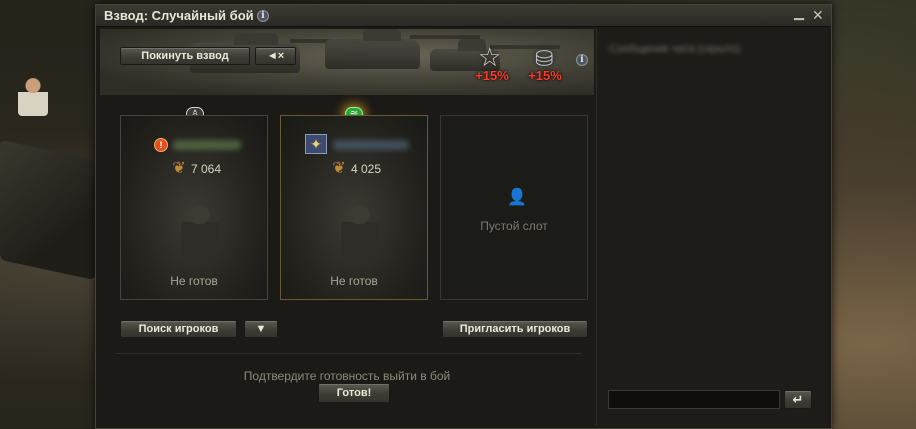 The image size is (916, 429). Describe the element at coordinates (492, 75) in the screenshot. I see `xp-bonus-value: +15%` at that location.